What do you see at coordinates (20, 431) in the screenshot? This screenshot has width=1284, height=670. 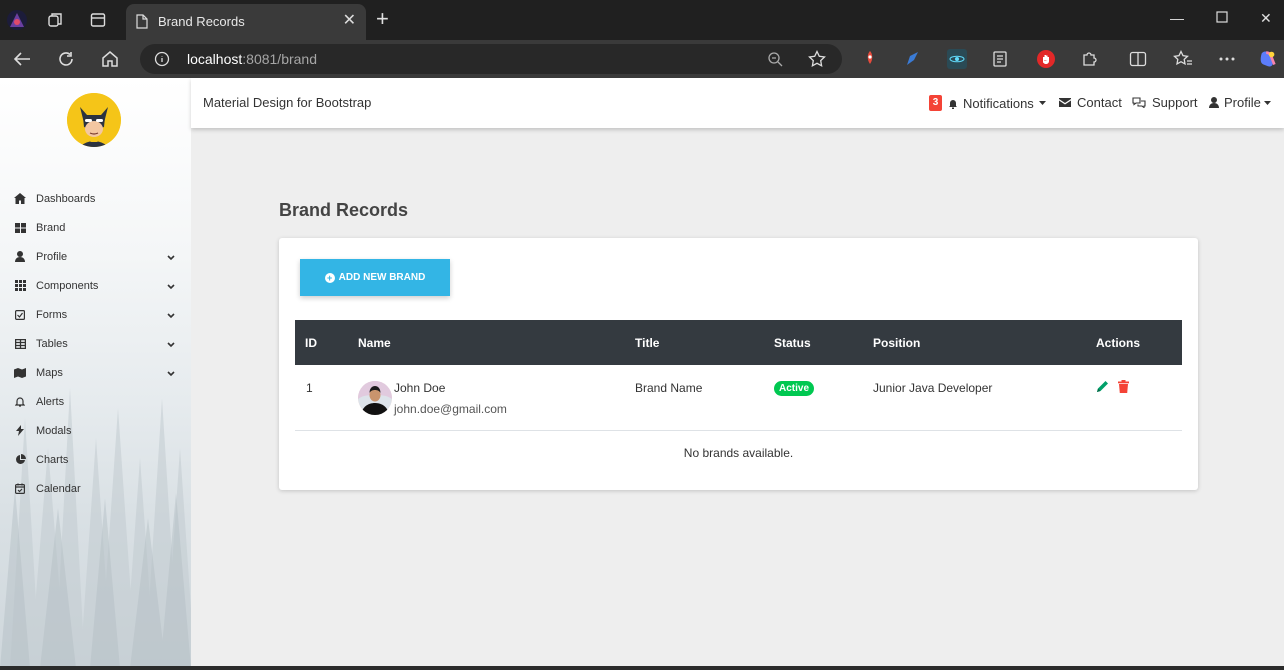 I see `bolt-icon` at bounding box center [20, 431].